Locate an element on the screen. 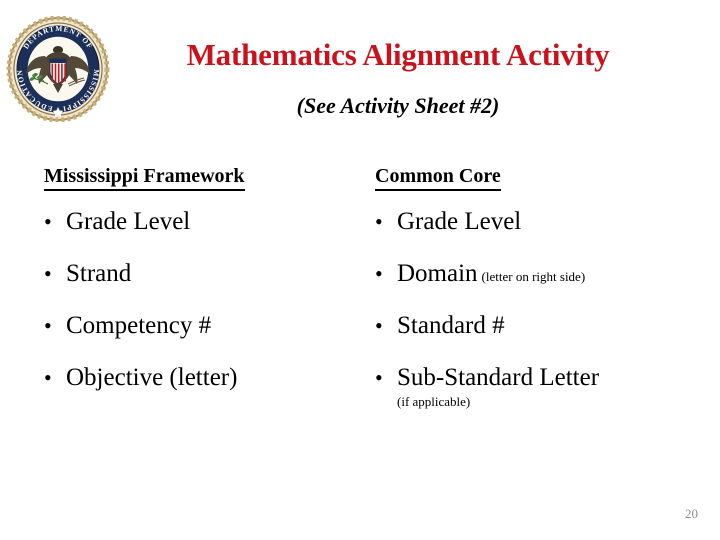 The width and height of the screenshot is (720, 540). list-item-note: (letter on right side) is located at coordinates (533, 276).